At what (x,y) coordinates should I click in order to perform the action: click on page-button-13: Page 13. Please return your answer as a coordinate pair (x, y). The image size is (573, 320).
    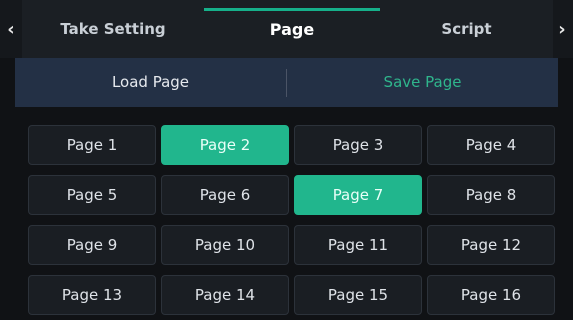
    Looking at the image, I should click on (92, 295).